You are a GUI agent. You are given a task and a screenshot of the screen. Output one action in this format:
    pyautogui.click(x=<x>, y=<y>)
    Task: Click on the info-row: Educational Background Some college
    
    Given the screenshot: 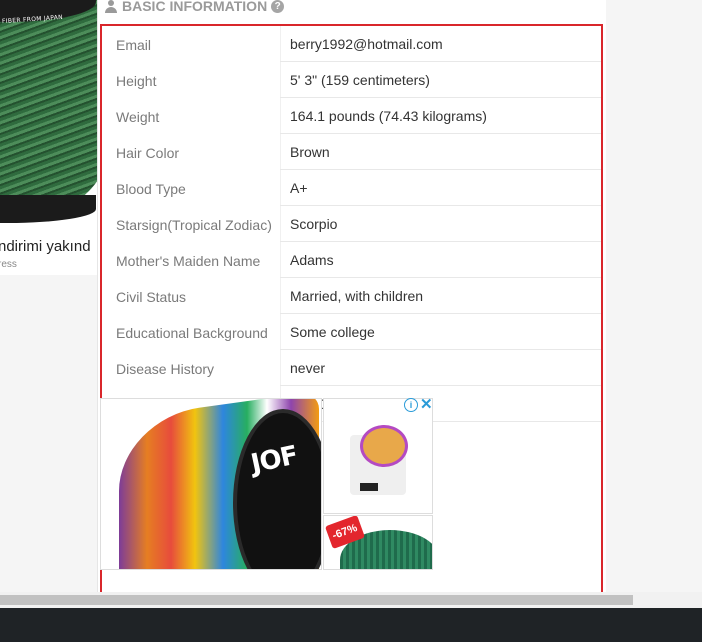 What is the action you would take?
    pyautogui.click(x=351, y=332)
    